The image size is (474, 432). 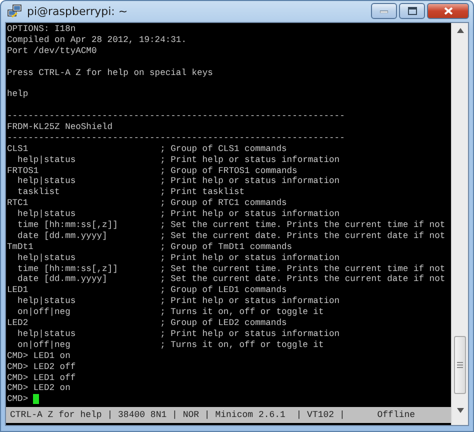 What do you see at coordinates (18, 290) in the screenshot?
I see `command-name: LED1` at bounding box center [18, 290].